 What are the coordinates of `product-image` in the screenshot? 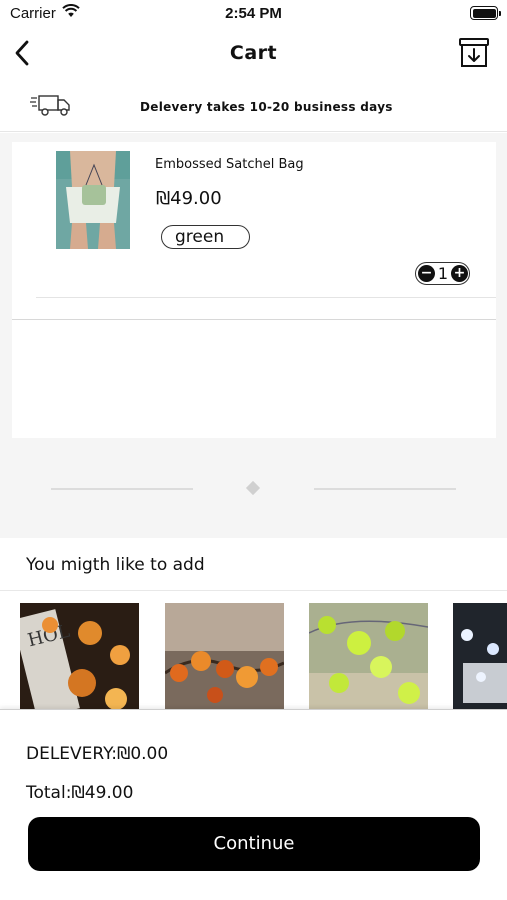 It's located at (93, 200).